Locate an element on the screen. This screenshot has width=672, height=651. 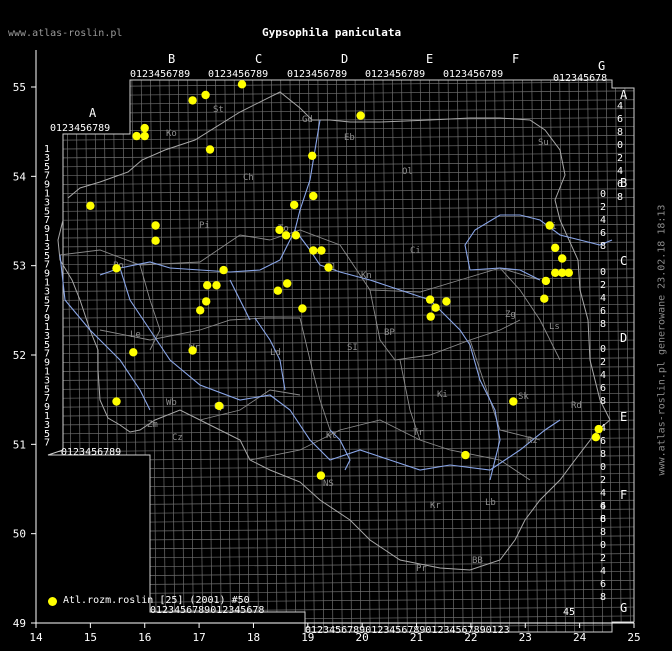
region-code-lb: Lb is located at coordinates (490, 503).